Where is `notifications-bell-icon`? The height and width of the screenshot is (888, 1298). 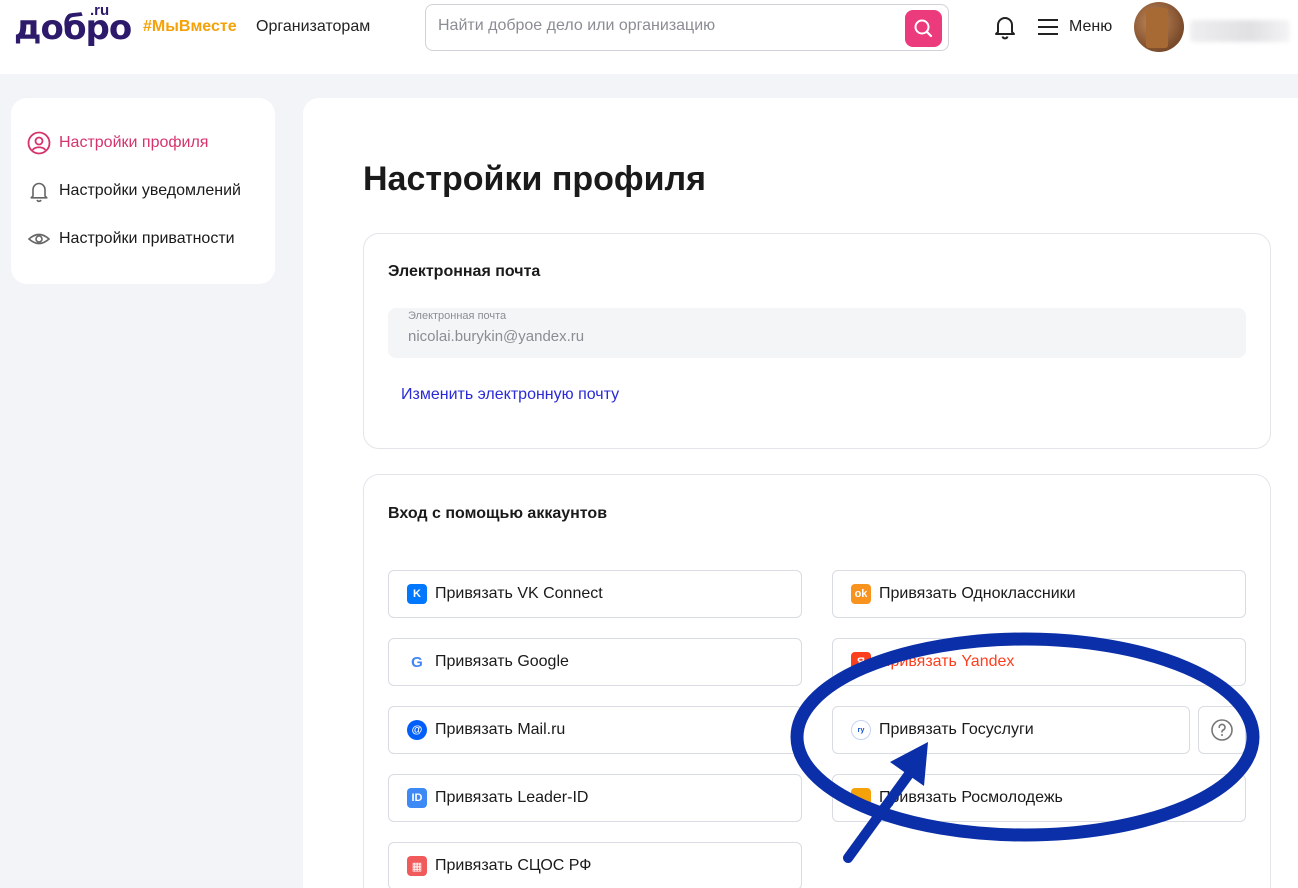
notifications-bell-icon is located at coordinates (1005, 27).